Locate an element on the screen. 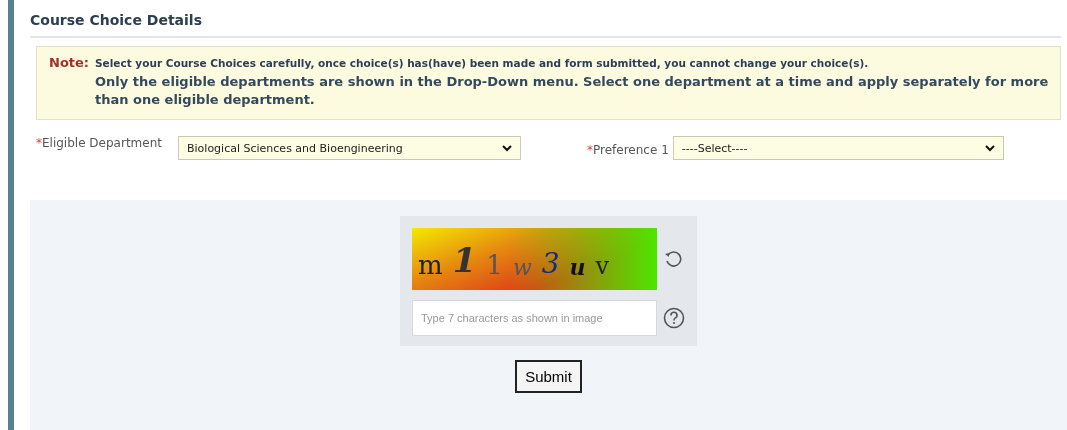  preference-dropdown: ----Select---- is located at coordinates (838, 148).